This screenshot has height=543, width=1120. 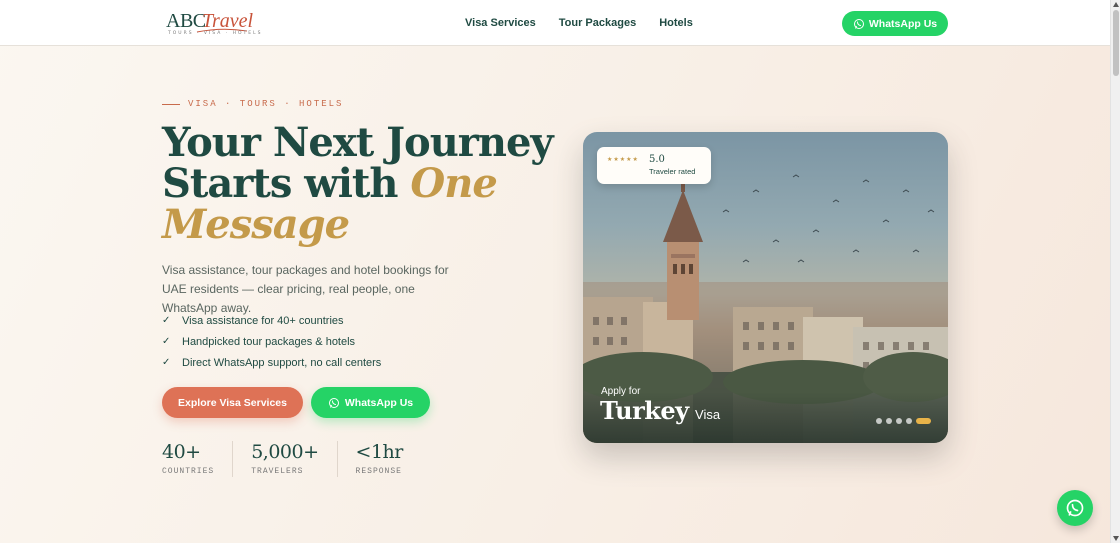 What do you see at coordinates (644, 410) in the screenshot?
I see `destination-country: Turkey` at bounding box center [644, 410].